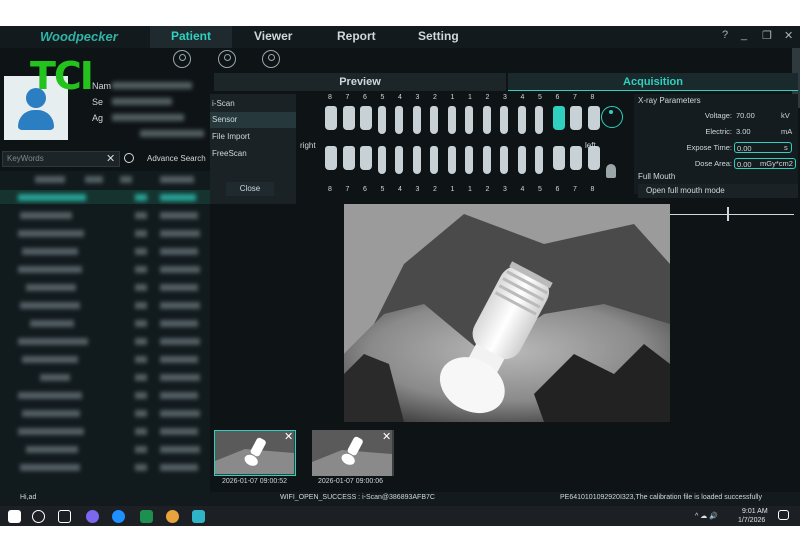 The width and height of the screenshot is (800, 550). I want to click on windows-start-icon, so click(14, 516).